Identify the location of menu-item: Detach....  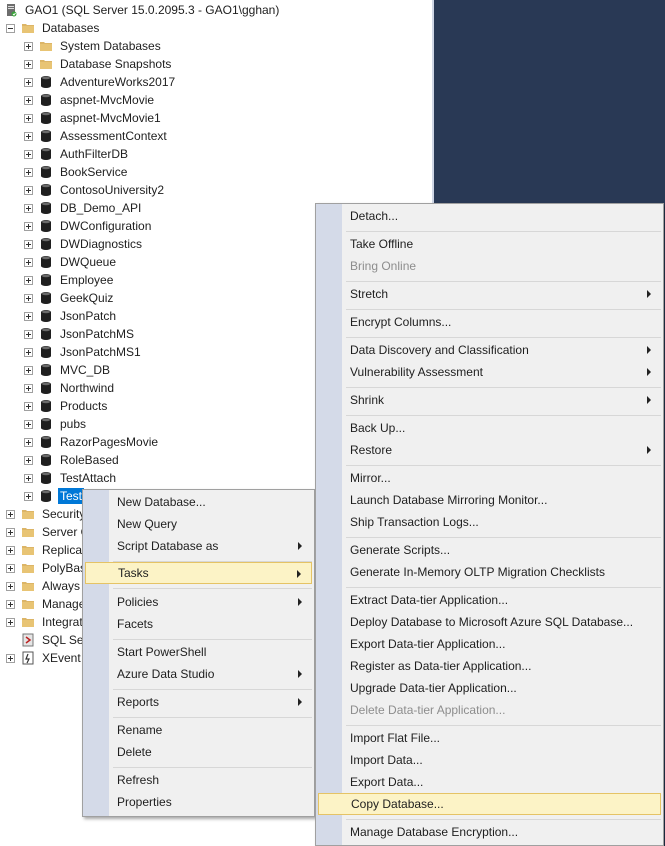
(489, 216).